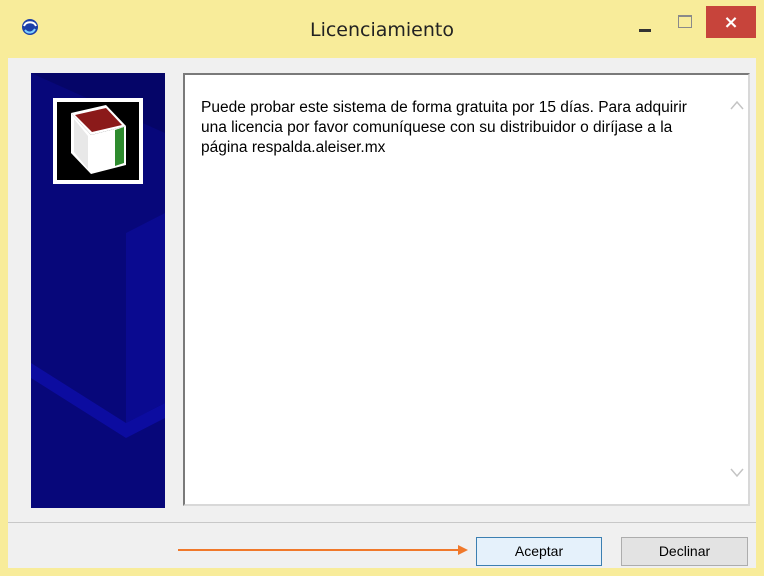 The width and height of the screenshot is (764, 576). Describe the element at coordinates (382, 29) in the screenshot. I see `title-bar: Licenciamiento ×` at that location.